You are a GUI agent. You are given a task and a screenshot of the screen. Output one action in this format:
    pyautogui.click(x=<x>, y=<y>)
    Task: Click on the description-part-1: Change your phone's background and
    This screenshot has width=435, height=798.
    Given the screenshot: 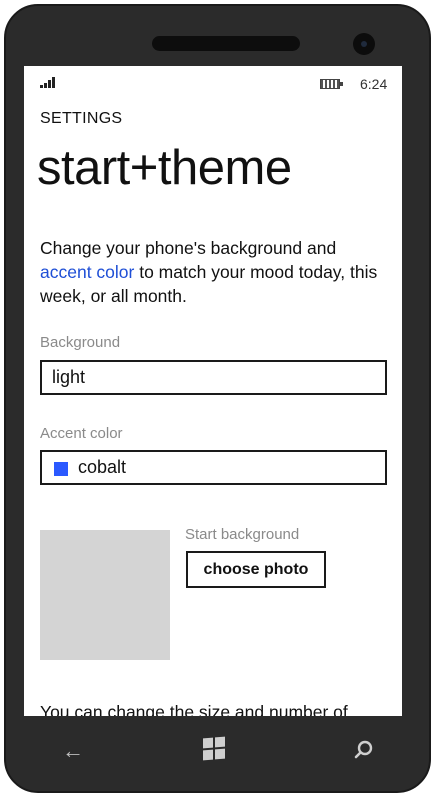 What is the action you would take?
    pyautogui.click(x=188, y=248)
    